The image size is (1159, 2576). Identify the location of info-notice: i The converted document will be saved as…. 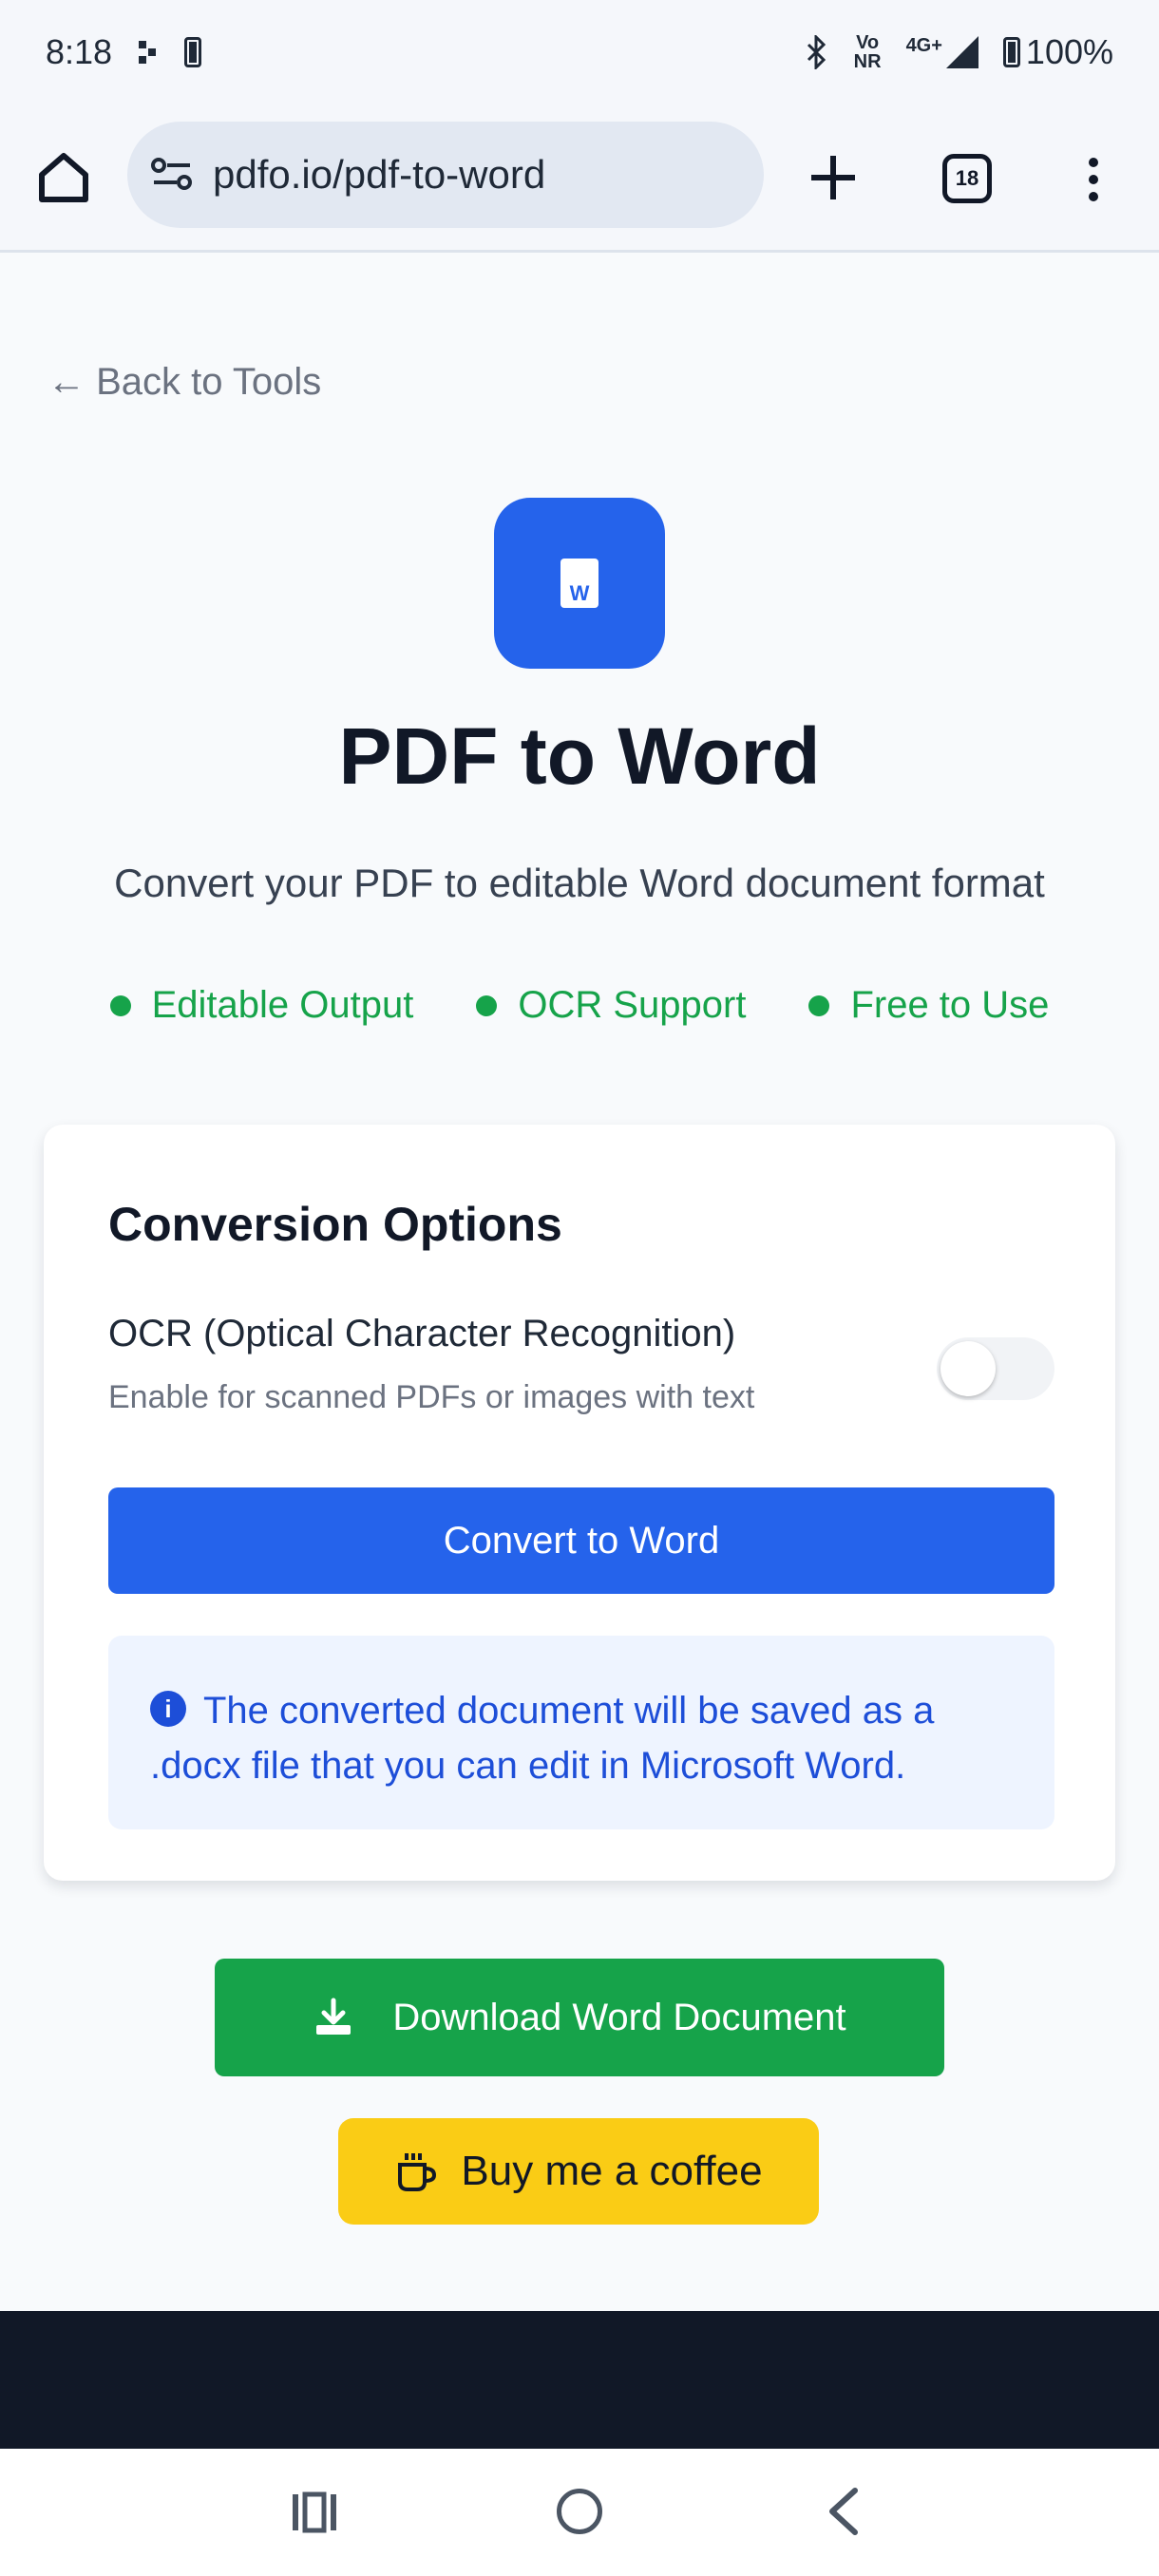
(581, 1732).